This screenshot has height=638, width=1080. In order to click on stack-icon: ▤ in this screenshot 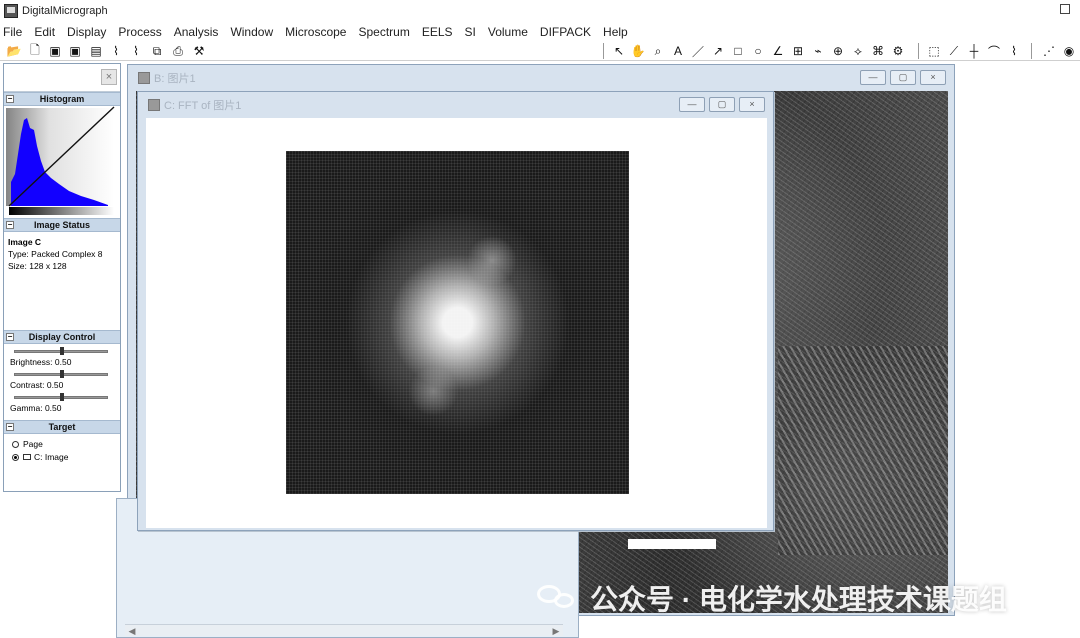, I will do `click(96, 51)`.